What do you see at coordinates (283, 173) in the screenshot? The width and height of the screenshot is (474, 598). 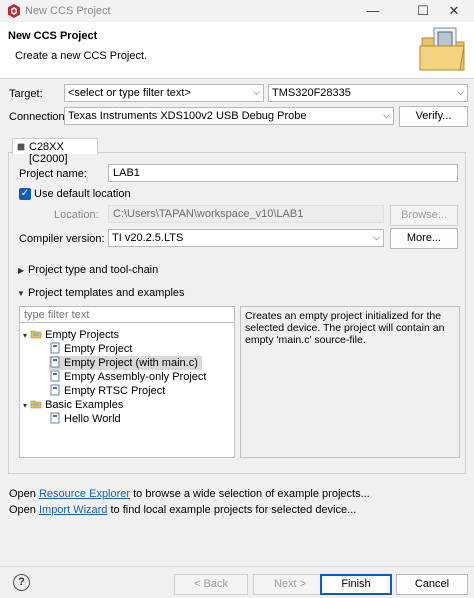 I see `project-name-input: LAB1` at bounding box center [283, 173].